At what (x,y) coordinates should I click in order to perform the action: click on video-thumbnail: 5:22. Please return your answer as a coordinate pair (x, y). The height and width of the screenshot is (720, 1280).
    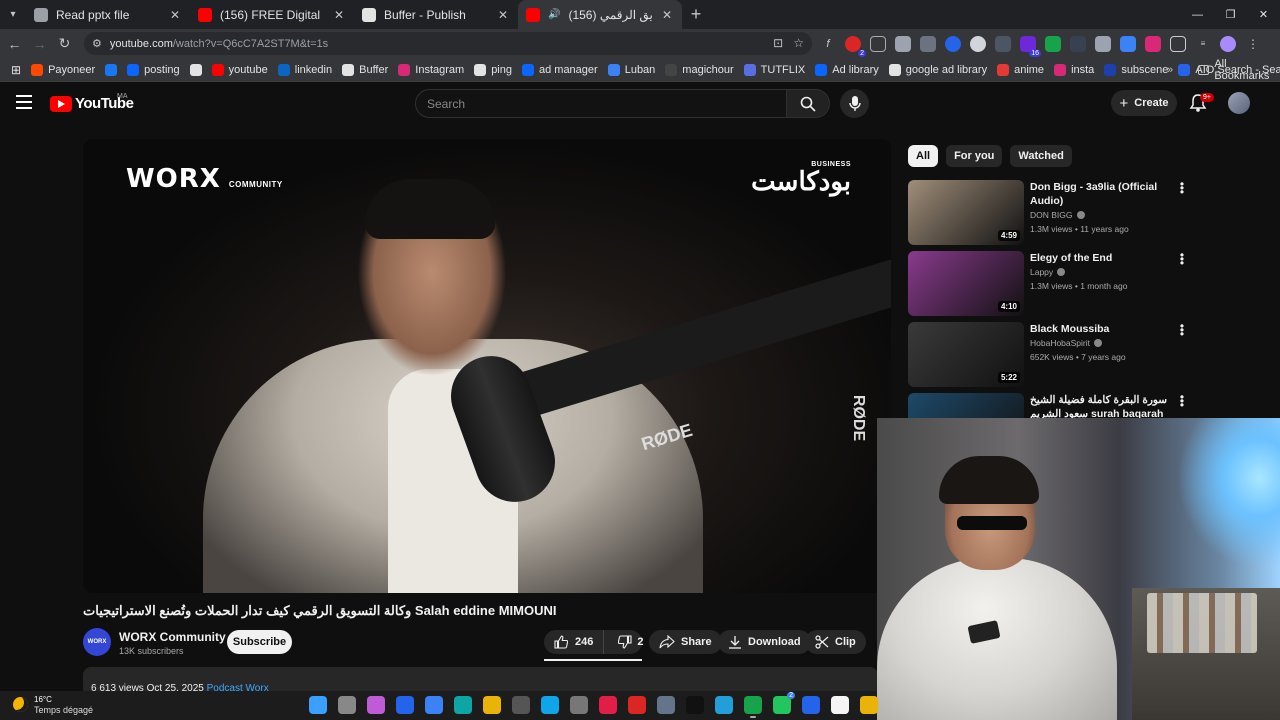
    Looking at the image, I should click on (966, 354).